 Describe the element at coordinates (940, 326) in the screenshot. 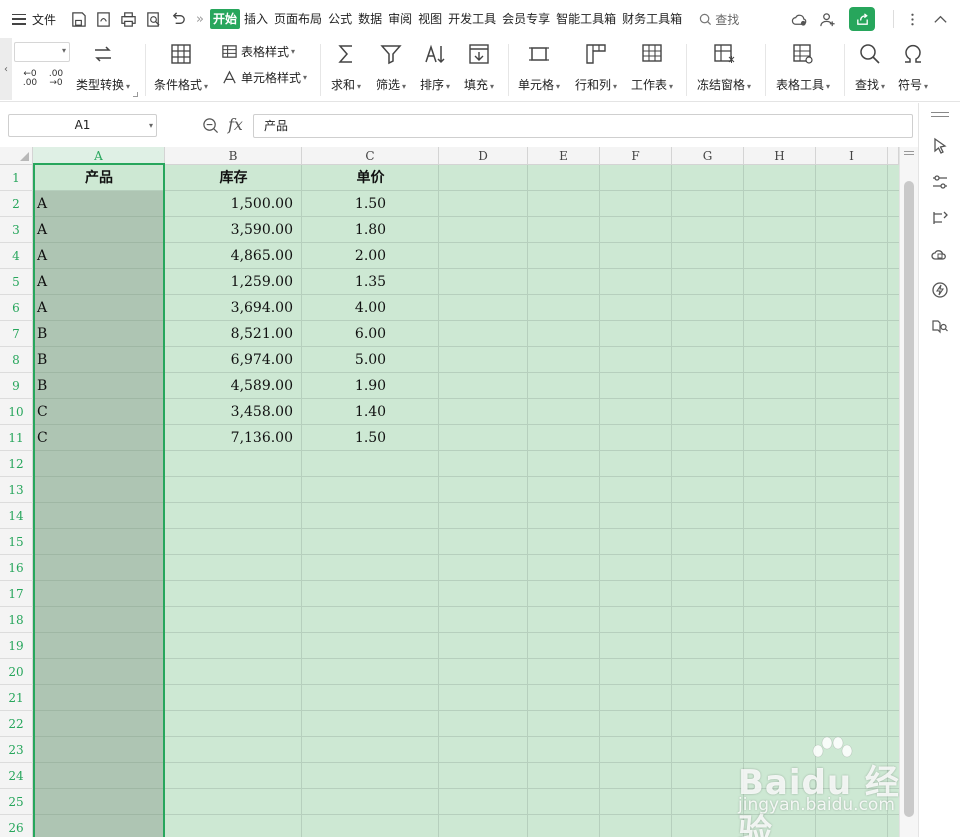

I see `sidebar-reading-button` at that location.